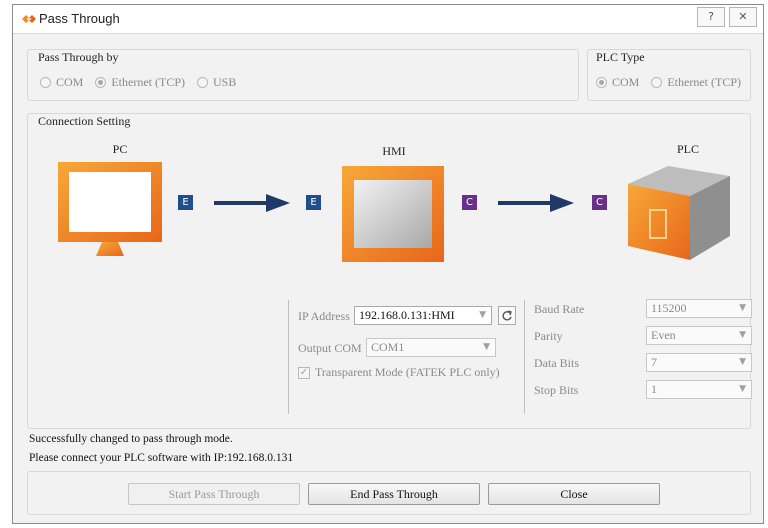 Image resolution: width=768 pixels, height=528 pixels. What do you see at coordinates (699, 335) in the screenshot?
I see `parity-select: Even ▼` at bounding box center [699, 335].